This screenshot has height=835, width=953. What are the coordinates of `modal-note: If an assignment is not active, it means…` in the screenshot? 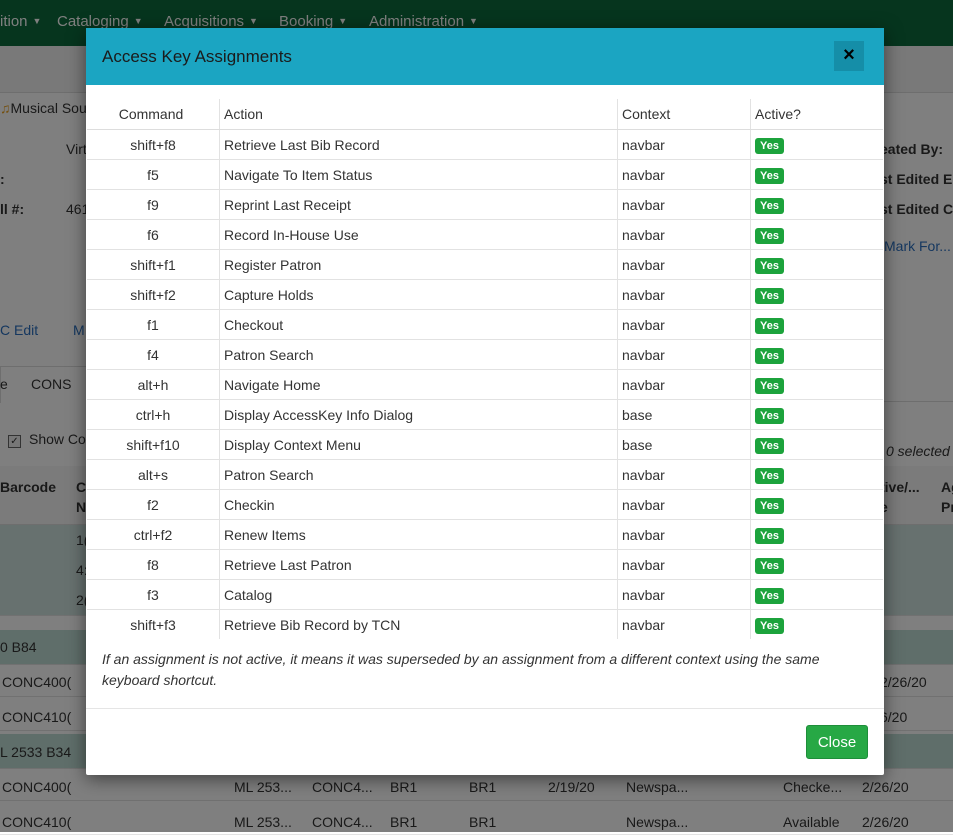 It's located at (461, 669).